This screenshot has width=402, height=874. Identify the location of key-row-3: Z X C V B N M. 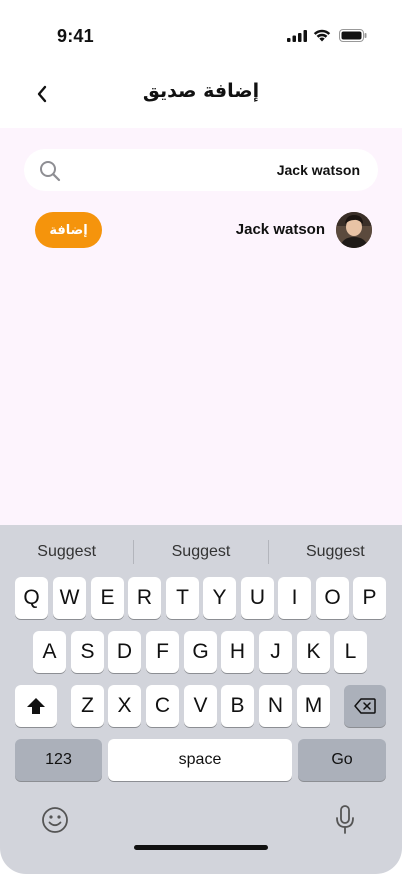
(201, 706).